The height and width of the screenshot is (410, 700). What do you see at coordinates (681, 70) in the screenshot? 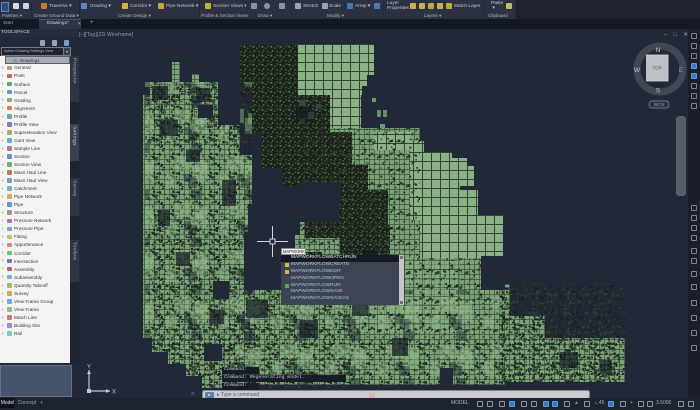
I see `svg-text: E` at bounding box center [681, 70].